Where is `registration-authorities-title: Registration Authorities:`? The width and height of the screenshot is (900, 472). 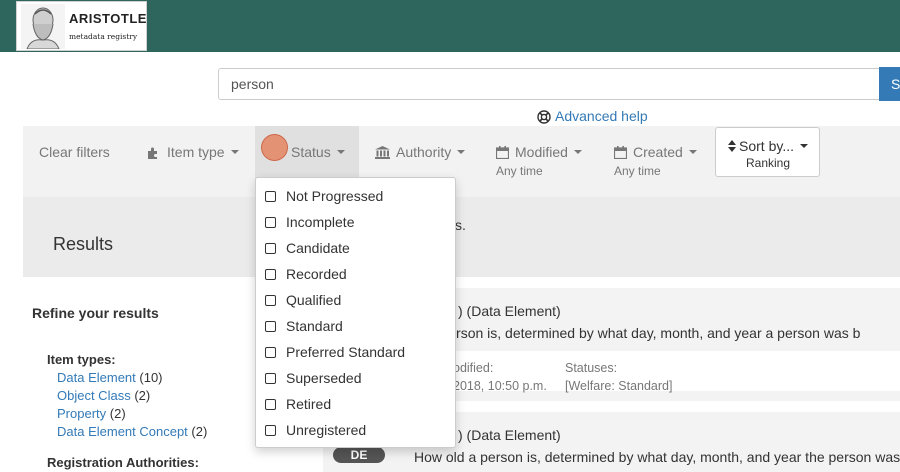 registration-authorities-title: Registration Authorities: is located at coordinates (123, 462).